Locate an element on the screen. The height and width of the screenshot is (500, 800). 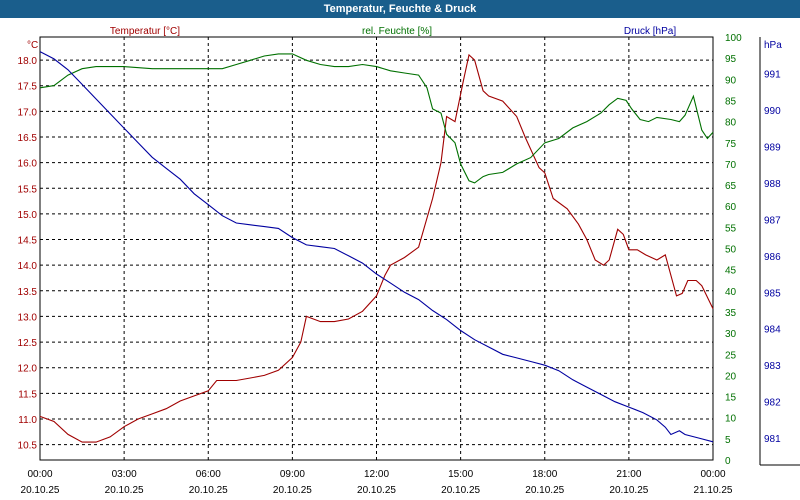
temperature-tick-label: 12.0 is located at coordinates (28, 369).